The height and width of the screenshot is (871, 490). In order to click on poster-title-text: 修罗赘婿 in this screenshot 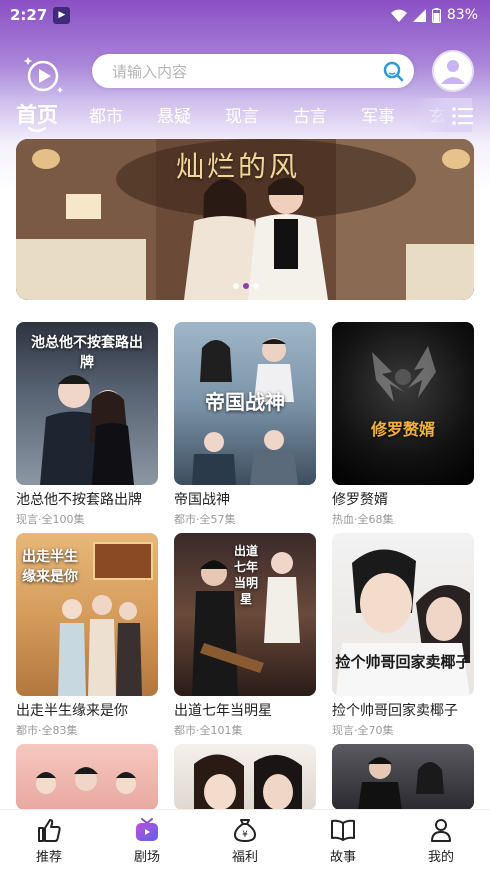, I will do `click(402, 429)`.